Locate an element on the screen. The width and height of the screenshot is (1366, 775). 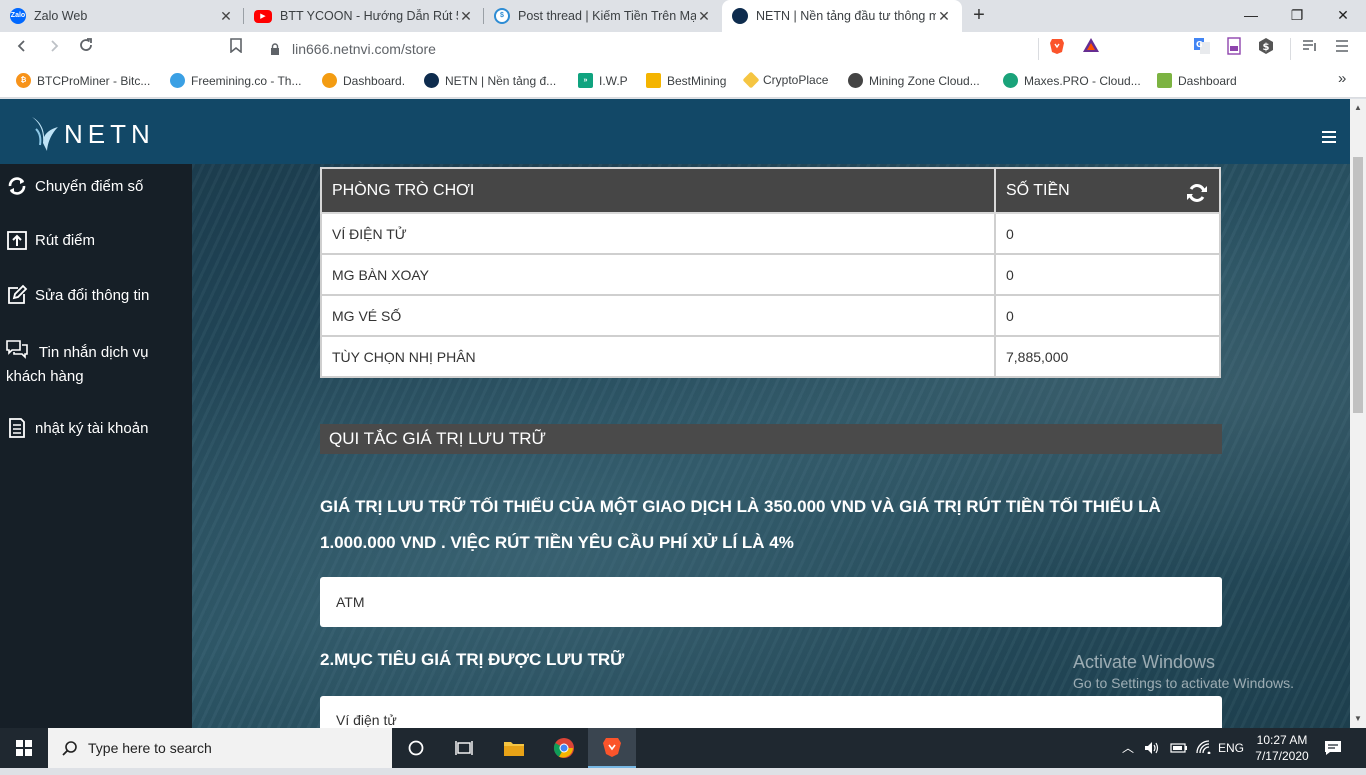
file-explorer-button is located at coordinates (514, 748).